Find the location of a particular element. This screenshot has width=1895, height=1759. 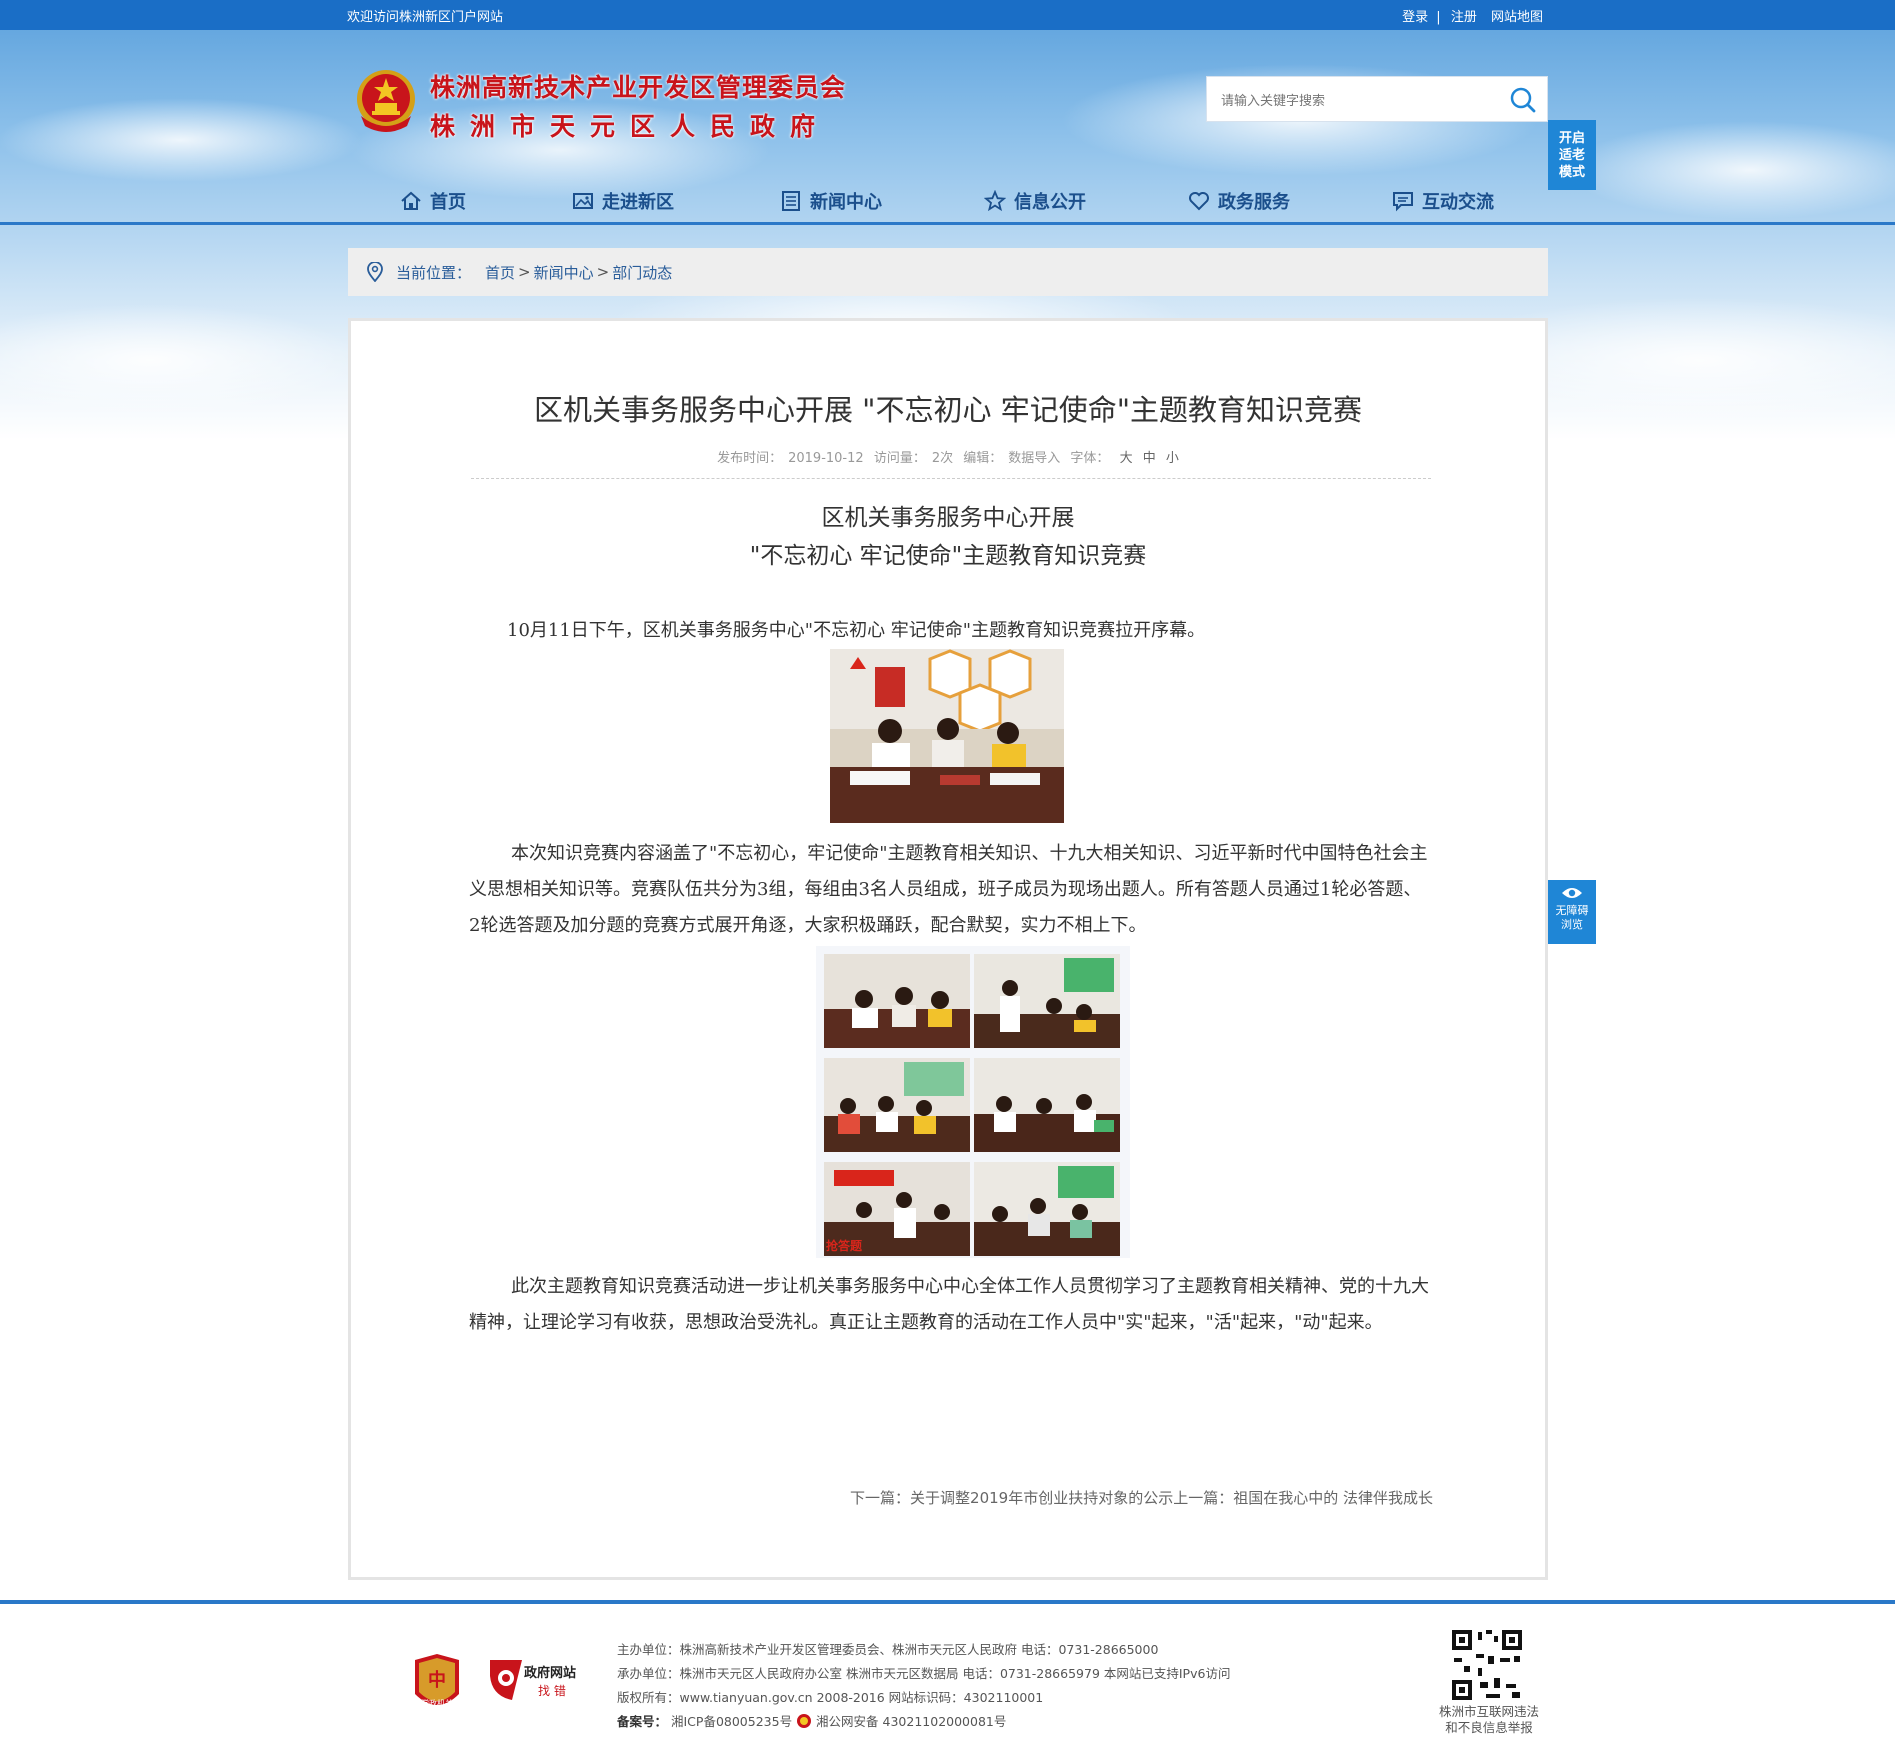

breadcrumb: 当前位置： 首页 > 新闻中心 > 部门动态 is located at coordinates (948, 272).